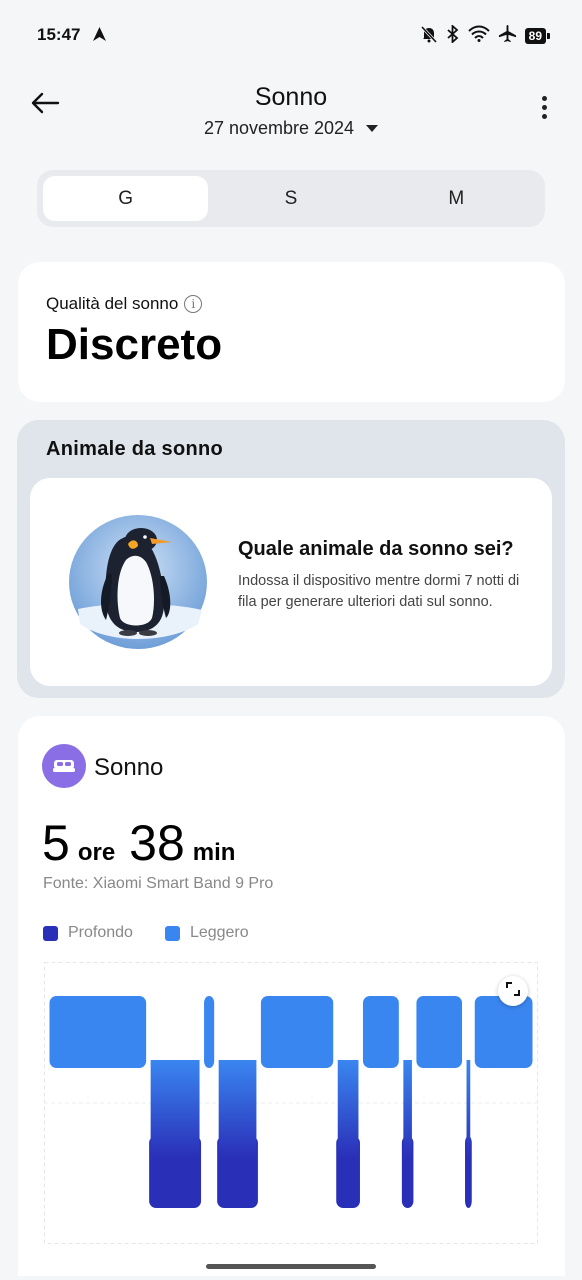 This screenshot has height=1280, width=582. I want to click on legend-label-deep: Profondo, so click(100, 932).